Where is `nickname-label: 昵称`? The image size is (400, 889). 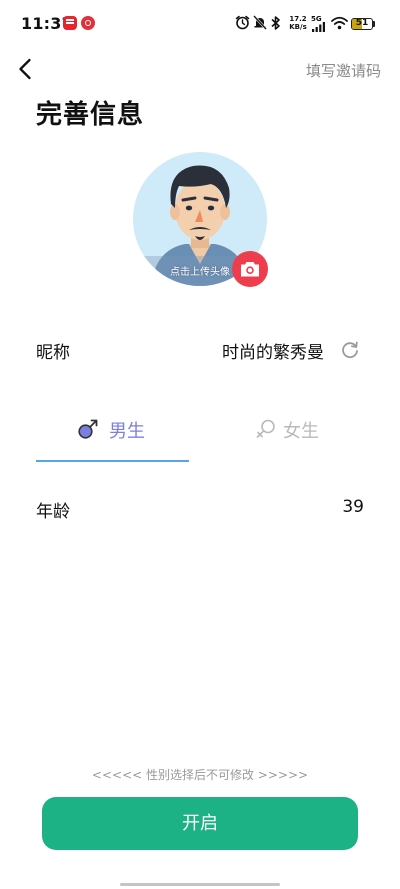
nickname-label: 昵称 is located at coordinates (53, 353).